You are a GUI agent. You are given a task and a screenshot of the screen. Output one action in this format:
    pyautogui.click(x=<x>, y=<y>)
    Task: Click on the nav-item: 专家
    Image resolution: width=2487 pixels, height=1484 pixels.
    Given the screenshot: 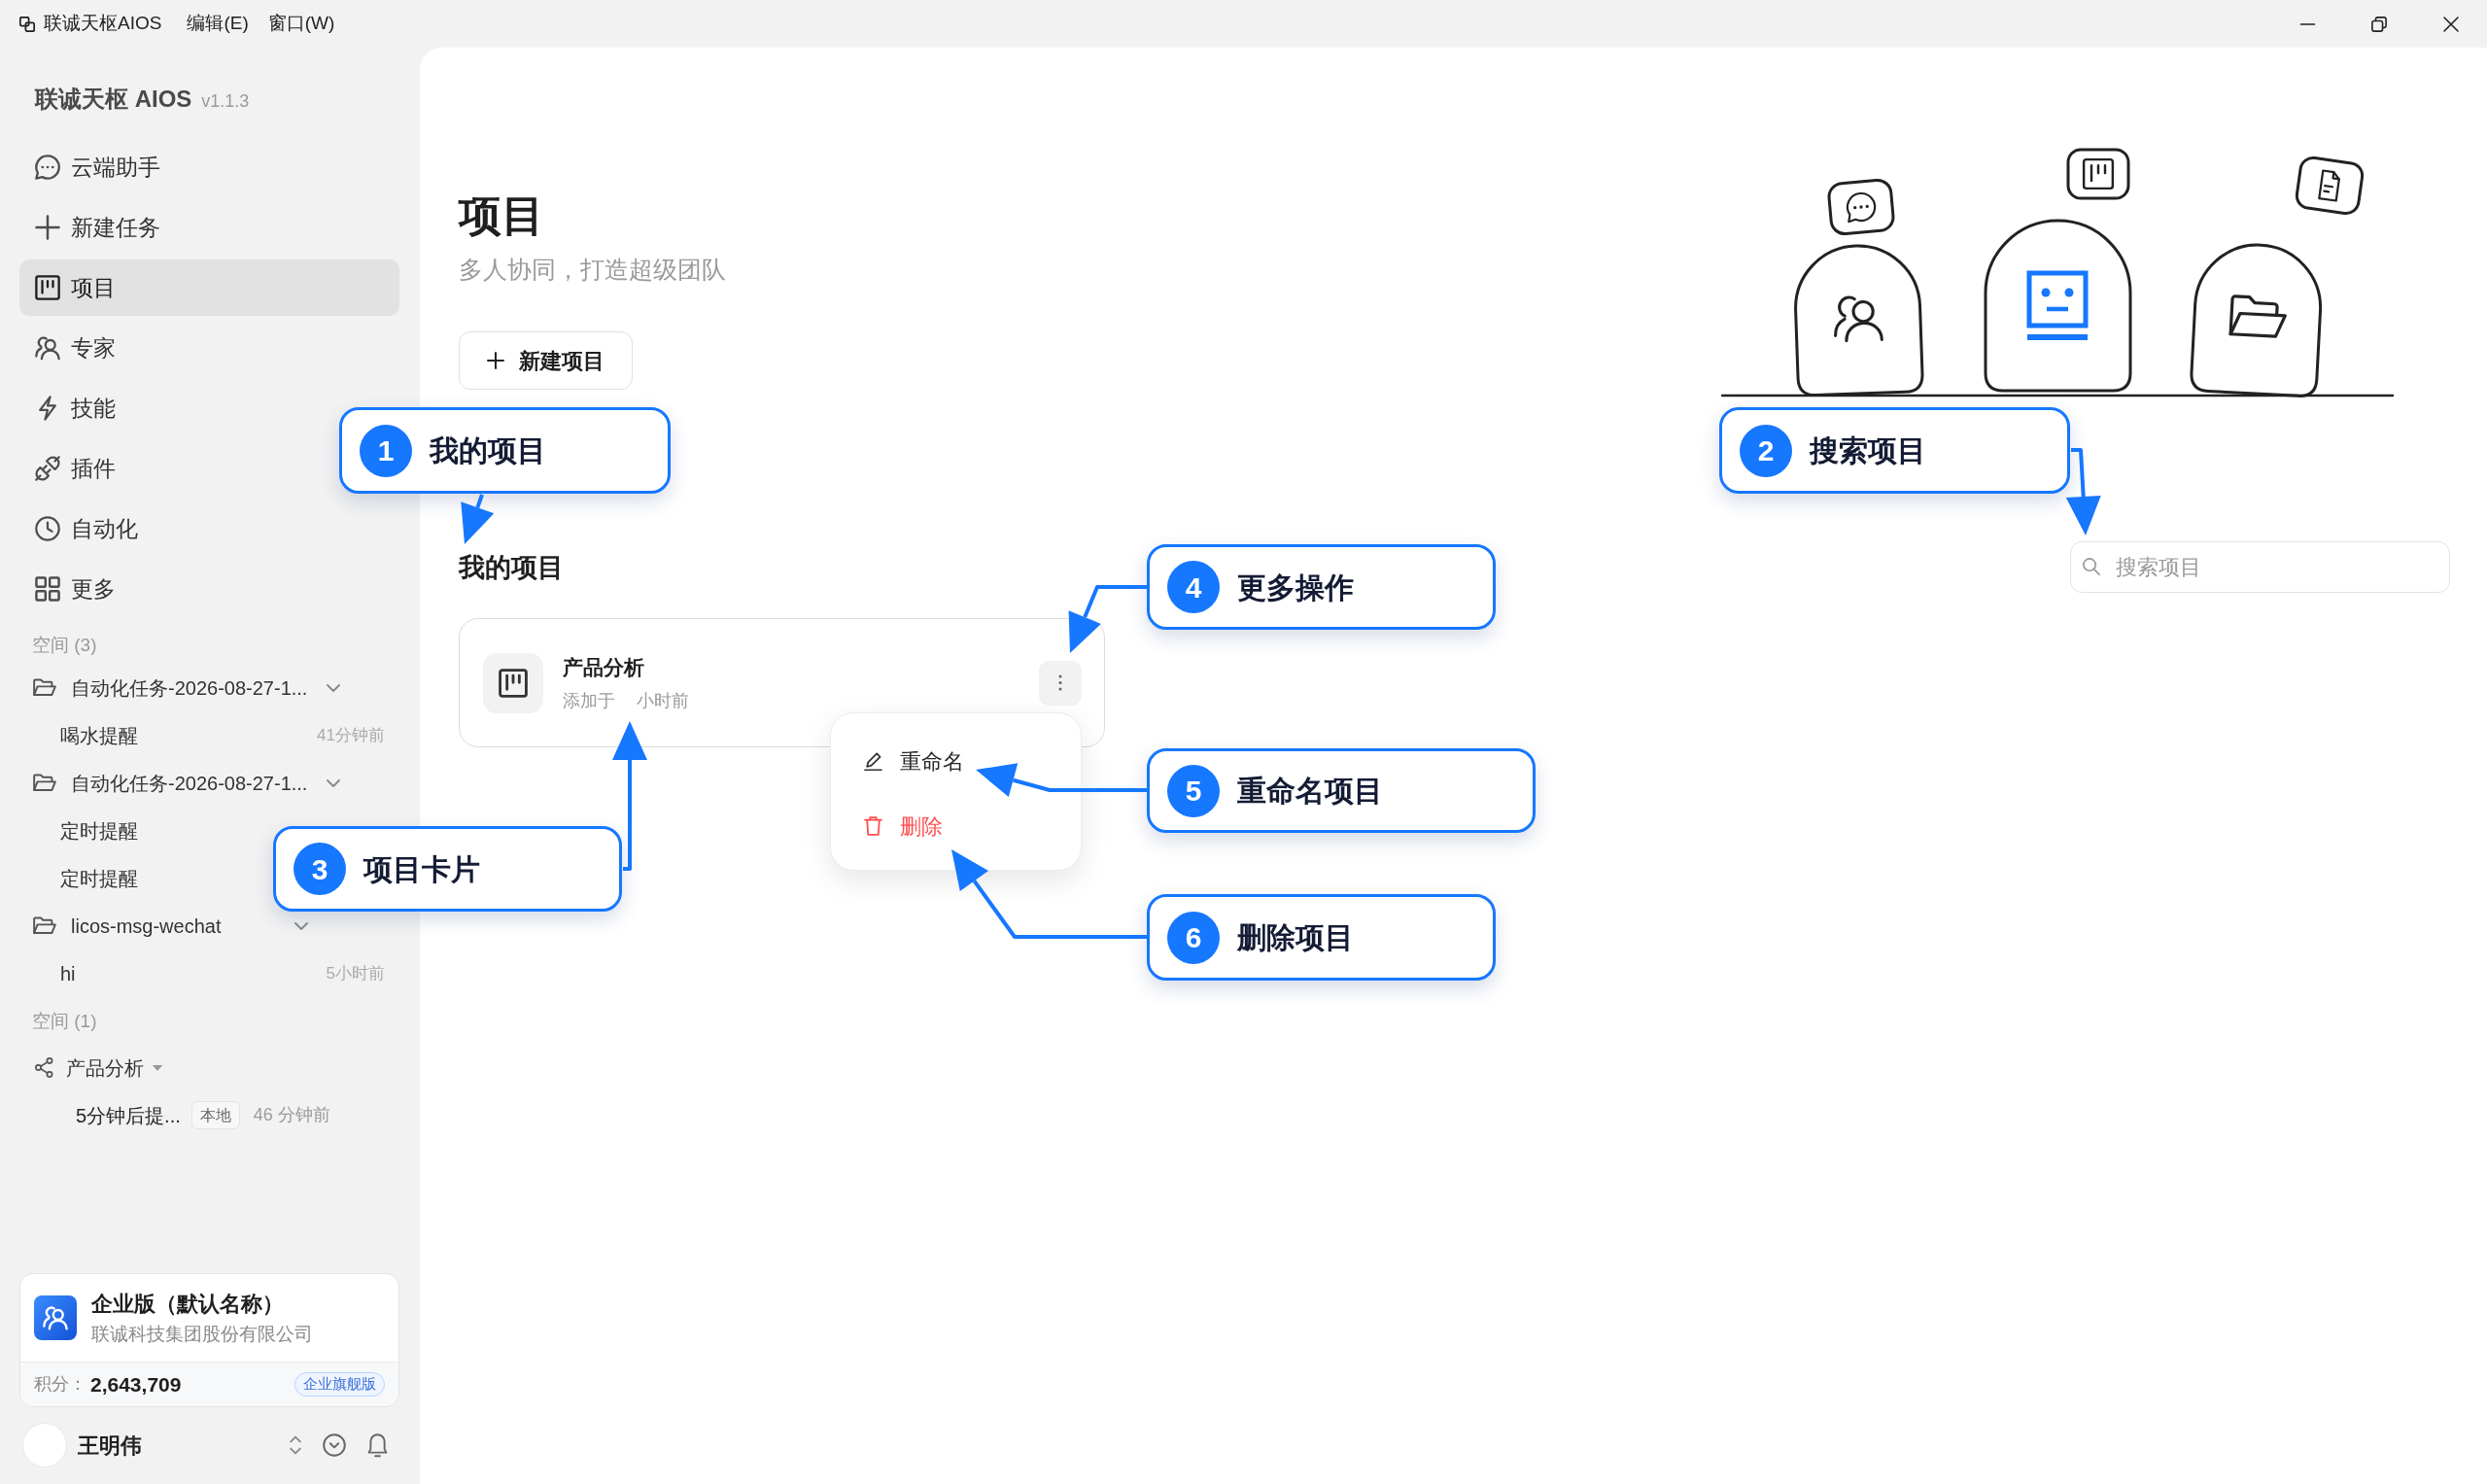 What is the action you would take?
    pyautogui.click(x=75, y=348)
    